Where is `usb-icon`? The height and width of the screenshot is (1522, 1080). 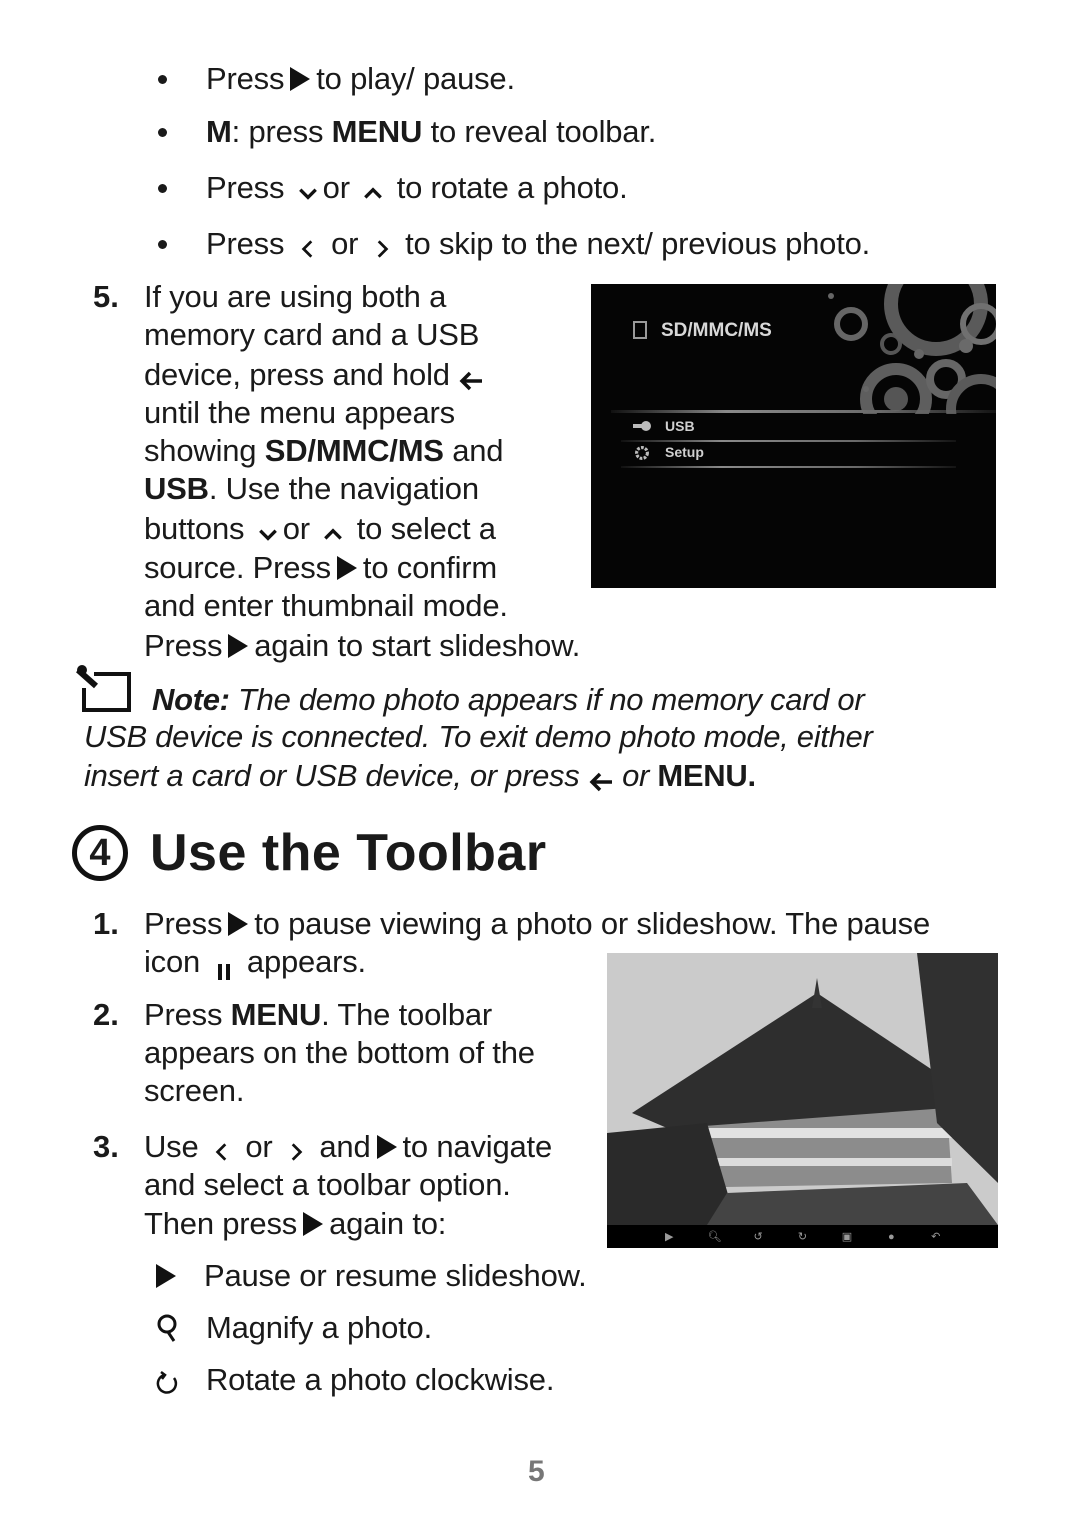
usb-icon is located at coordinates (643, 426).